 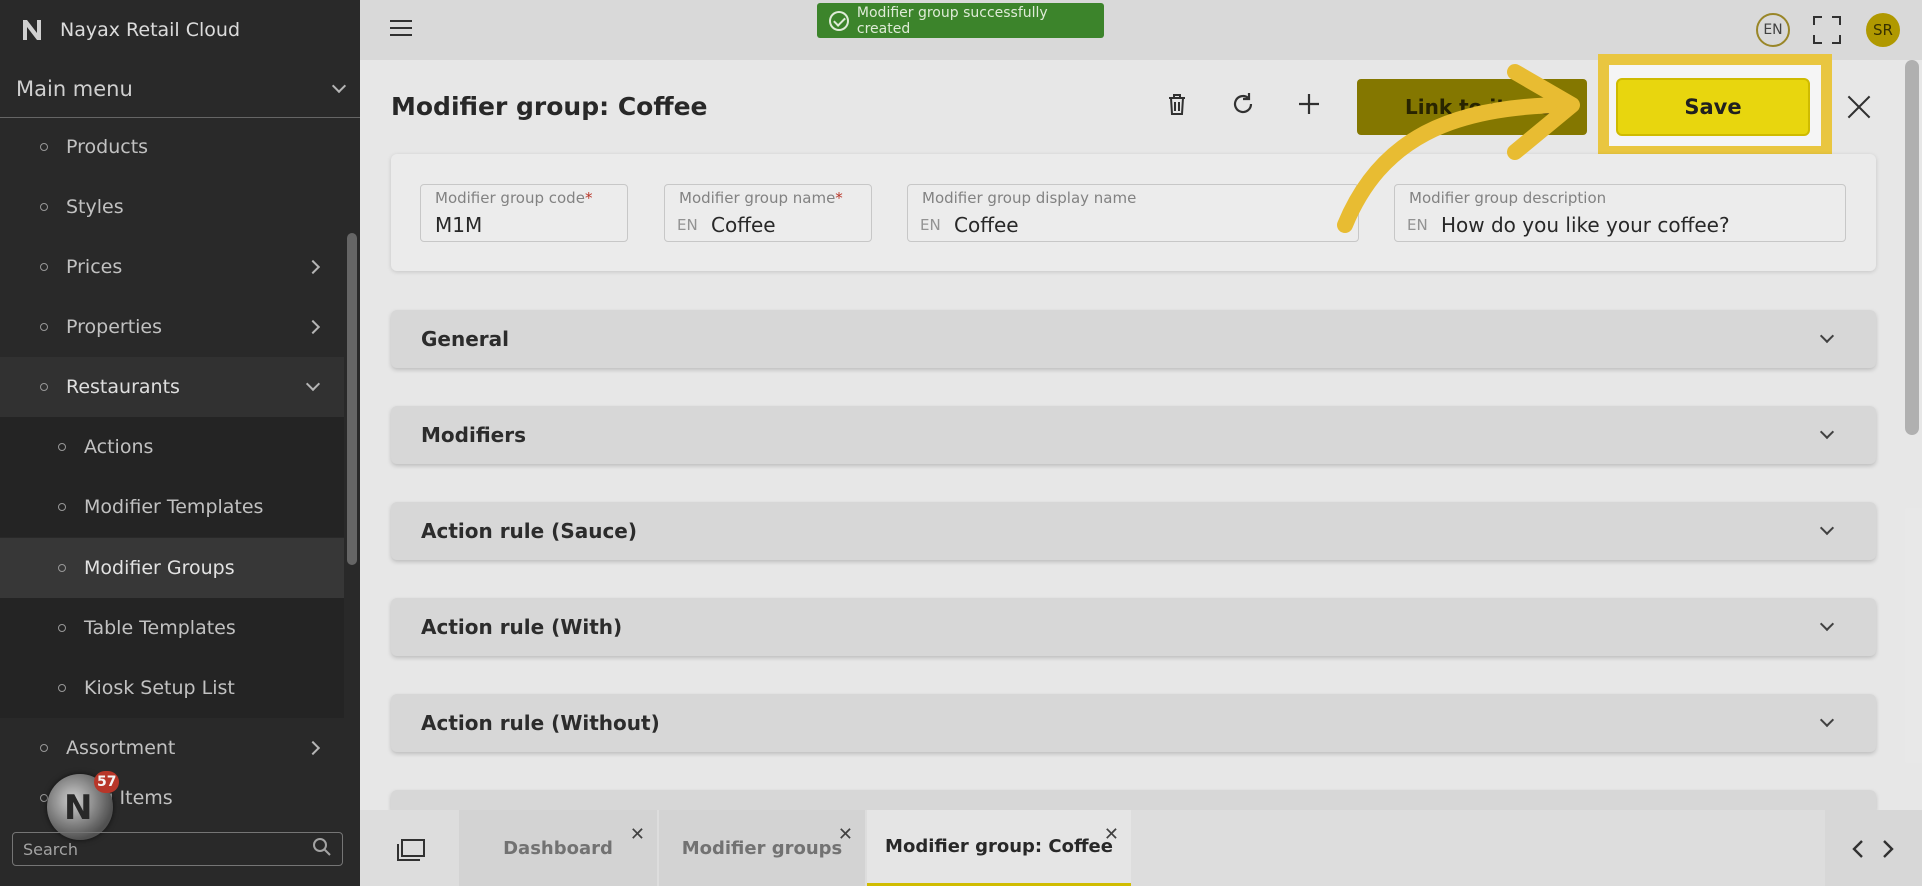 I want to click on sidebar-search-input: Search, so click(x=177, y=849).